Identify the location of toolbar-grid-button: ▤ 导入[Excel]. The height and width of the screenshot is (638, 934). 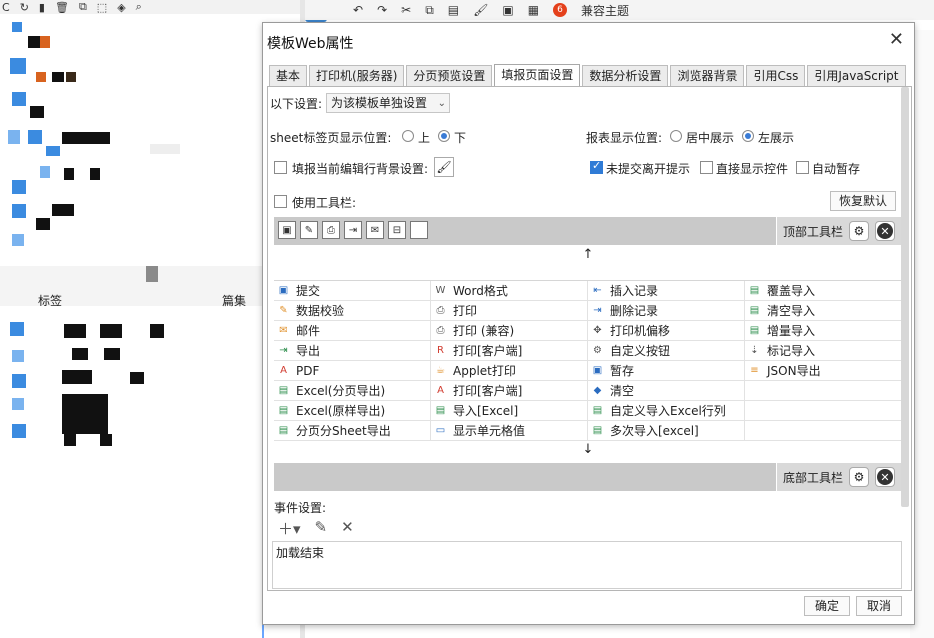
(509, 410).